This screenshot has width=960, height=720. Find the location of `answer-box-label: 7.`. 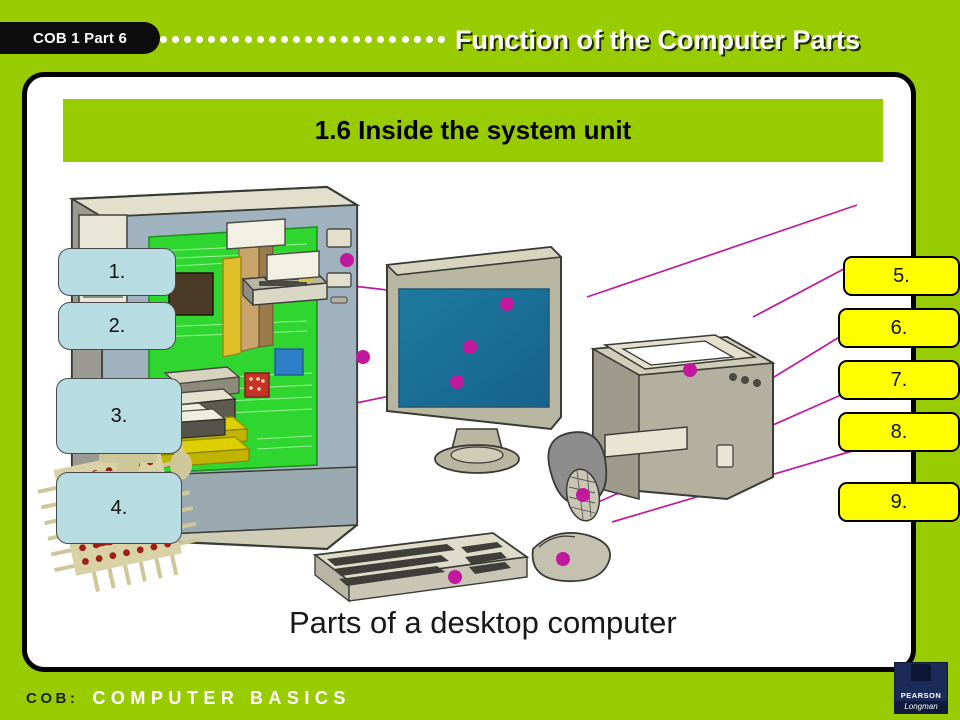

answer-box-label: 7. is located at coordinates (899, 379).